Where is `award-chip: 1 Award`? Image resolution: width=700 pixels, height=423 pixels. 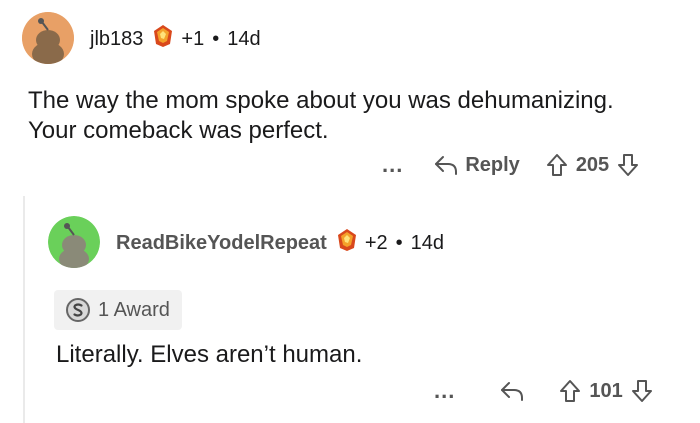
award-chip: 1 Award is located at coordinates (118, 310).